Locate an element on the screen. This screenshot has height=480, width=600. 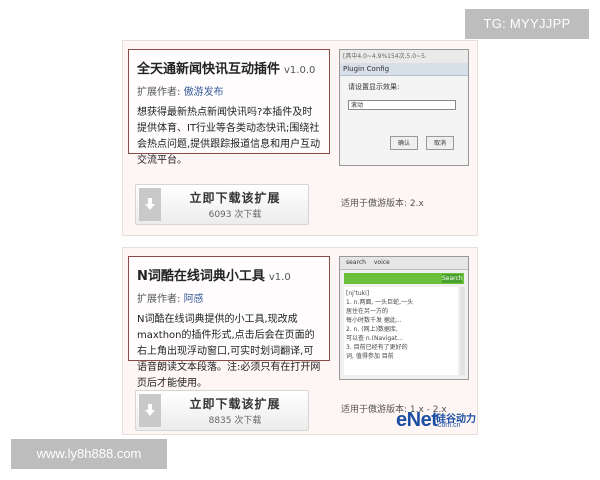
enet-logo: eNet 硅谷动力 .com.cn is located at coordinates (436, 421).